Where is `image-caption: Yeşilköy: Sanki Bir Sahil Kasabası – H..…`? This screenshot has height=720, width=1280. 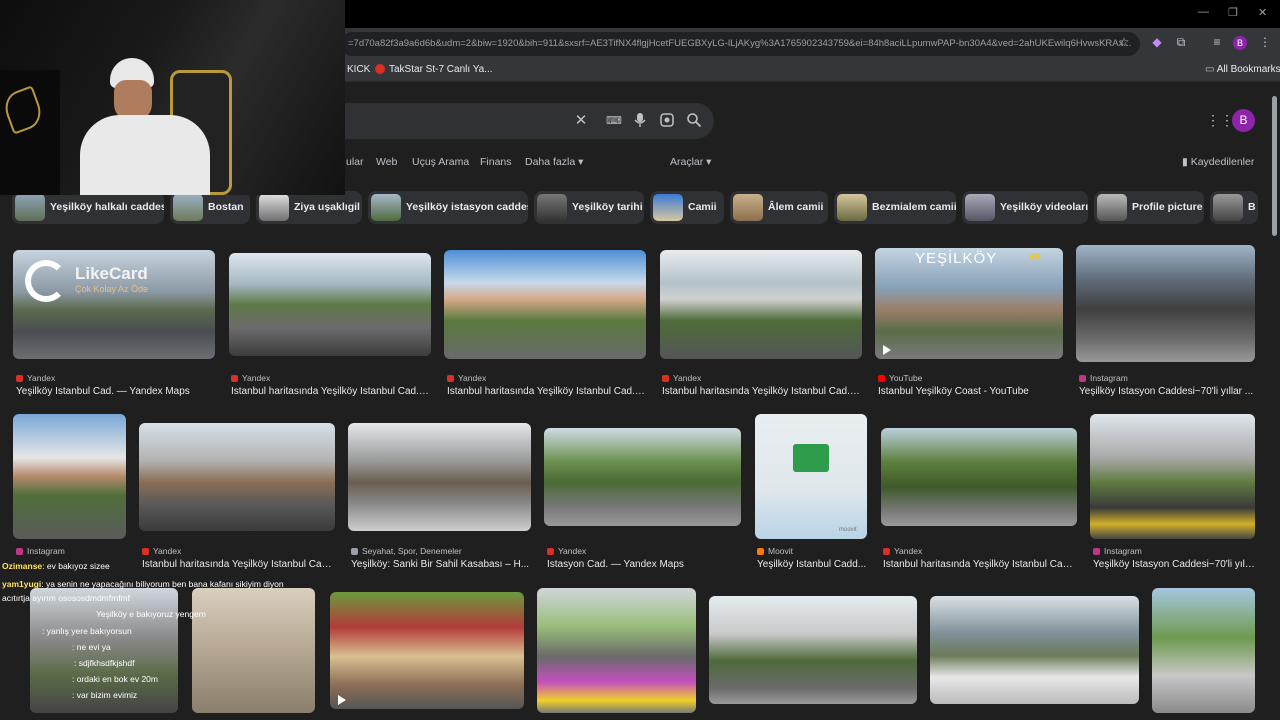
image-caption: Yeşilköy: Sanki Bir Sahil Kasabası – H..… is located at coordinates (441, 564).